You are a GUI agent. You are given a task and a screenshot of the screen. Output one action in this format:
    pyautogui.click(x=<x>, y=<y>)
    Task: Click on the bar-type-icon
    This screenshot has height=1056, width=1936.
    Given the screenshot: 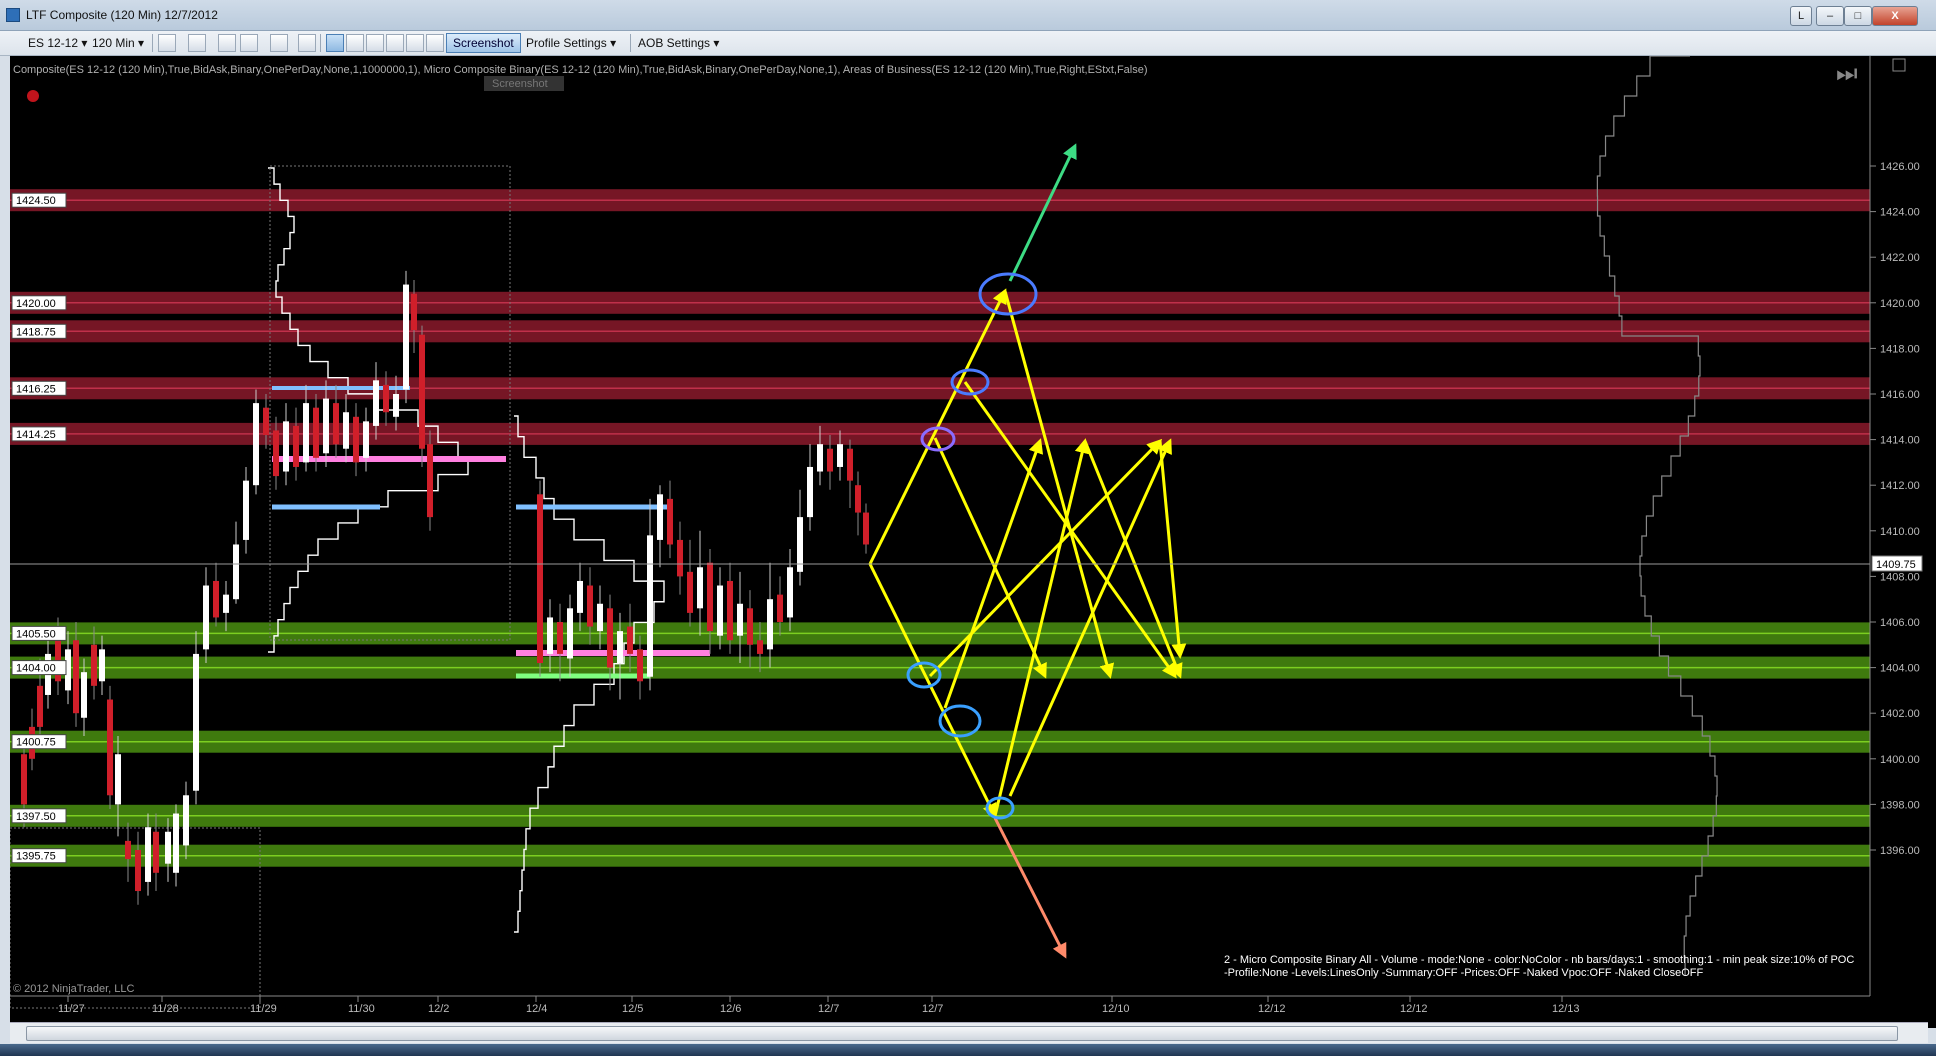 What is the action you would take?
    pyautogui.click(x=167, y=43)
    